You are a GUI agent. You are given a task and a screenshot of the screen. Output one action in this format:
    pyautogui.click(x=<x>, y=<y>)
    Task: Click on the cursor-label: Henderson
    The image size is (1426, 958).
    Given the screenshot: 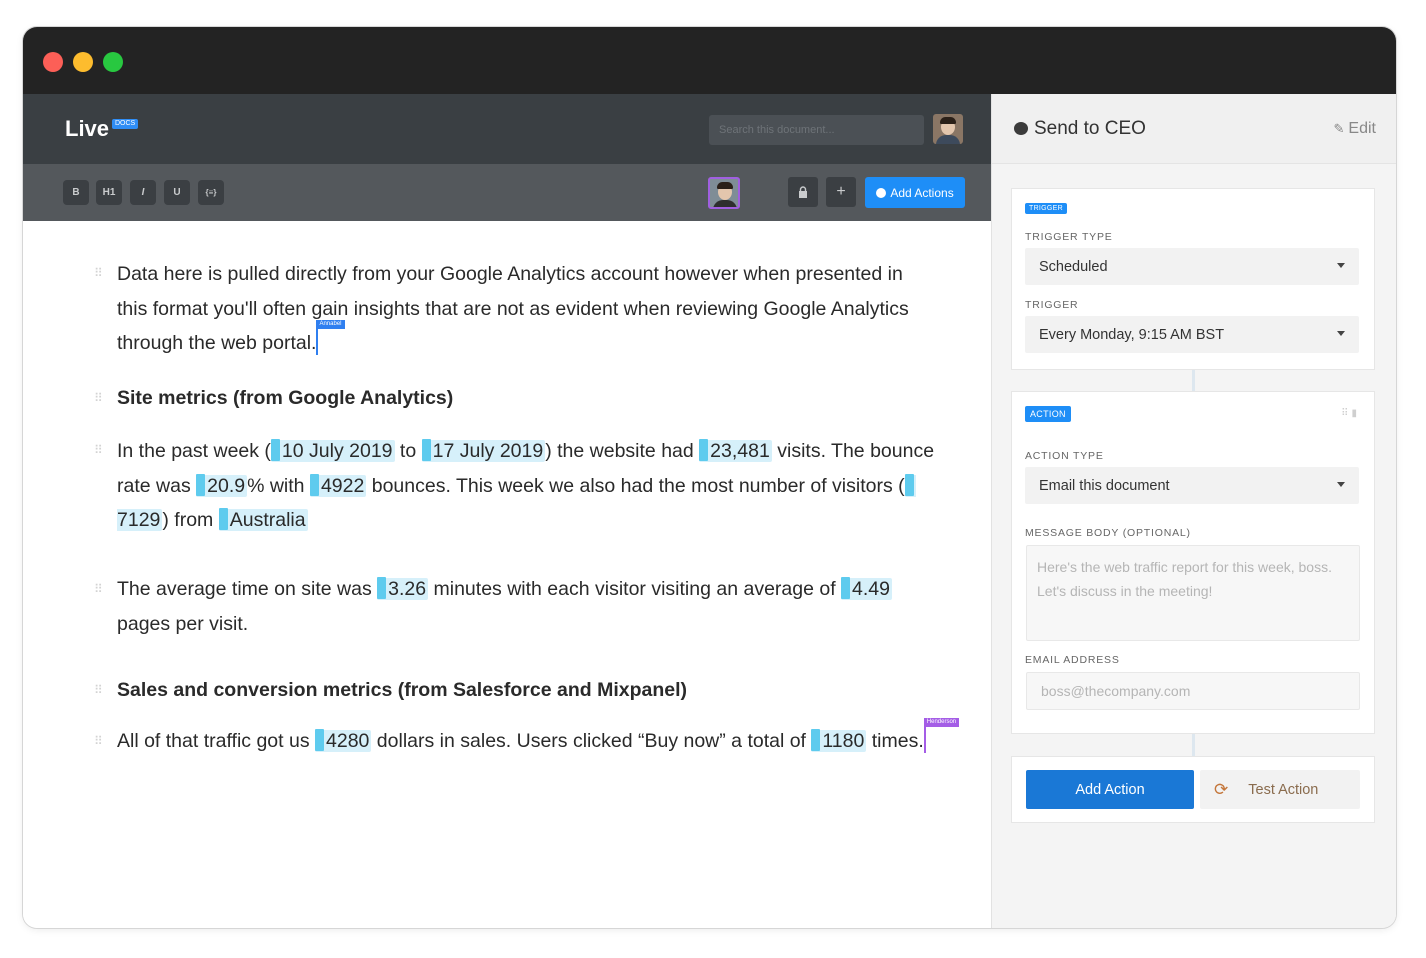 What is the action you would take?
    pyautogui.click(x=941, y=722)
    